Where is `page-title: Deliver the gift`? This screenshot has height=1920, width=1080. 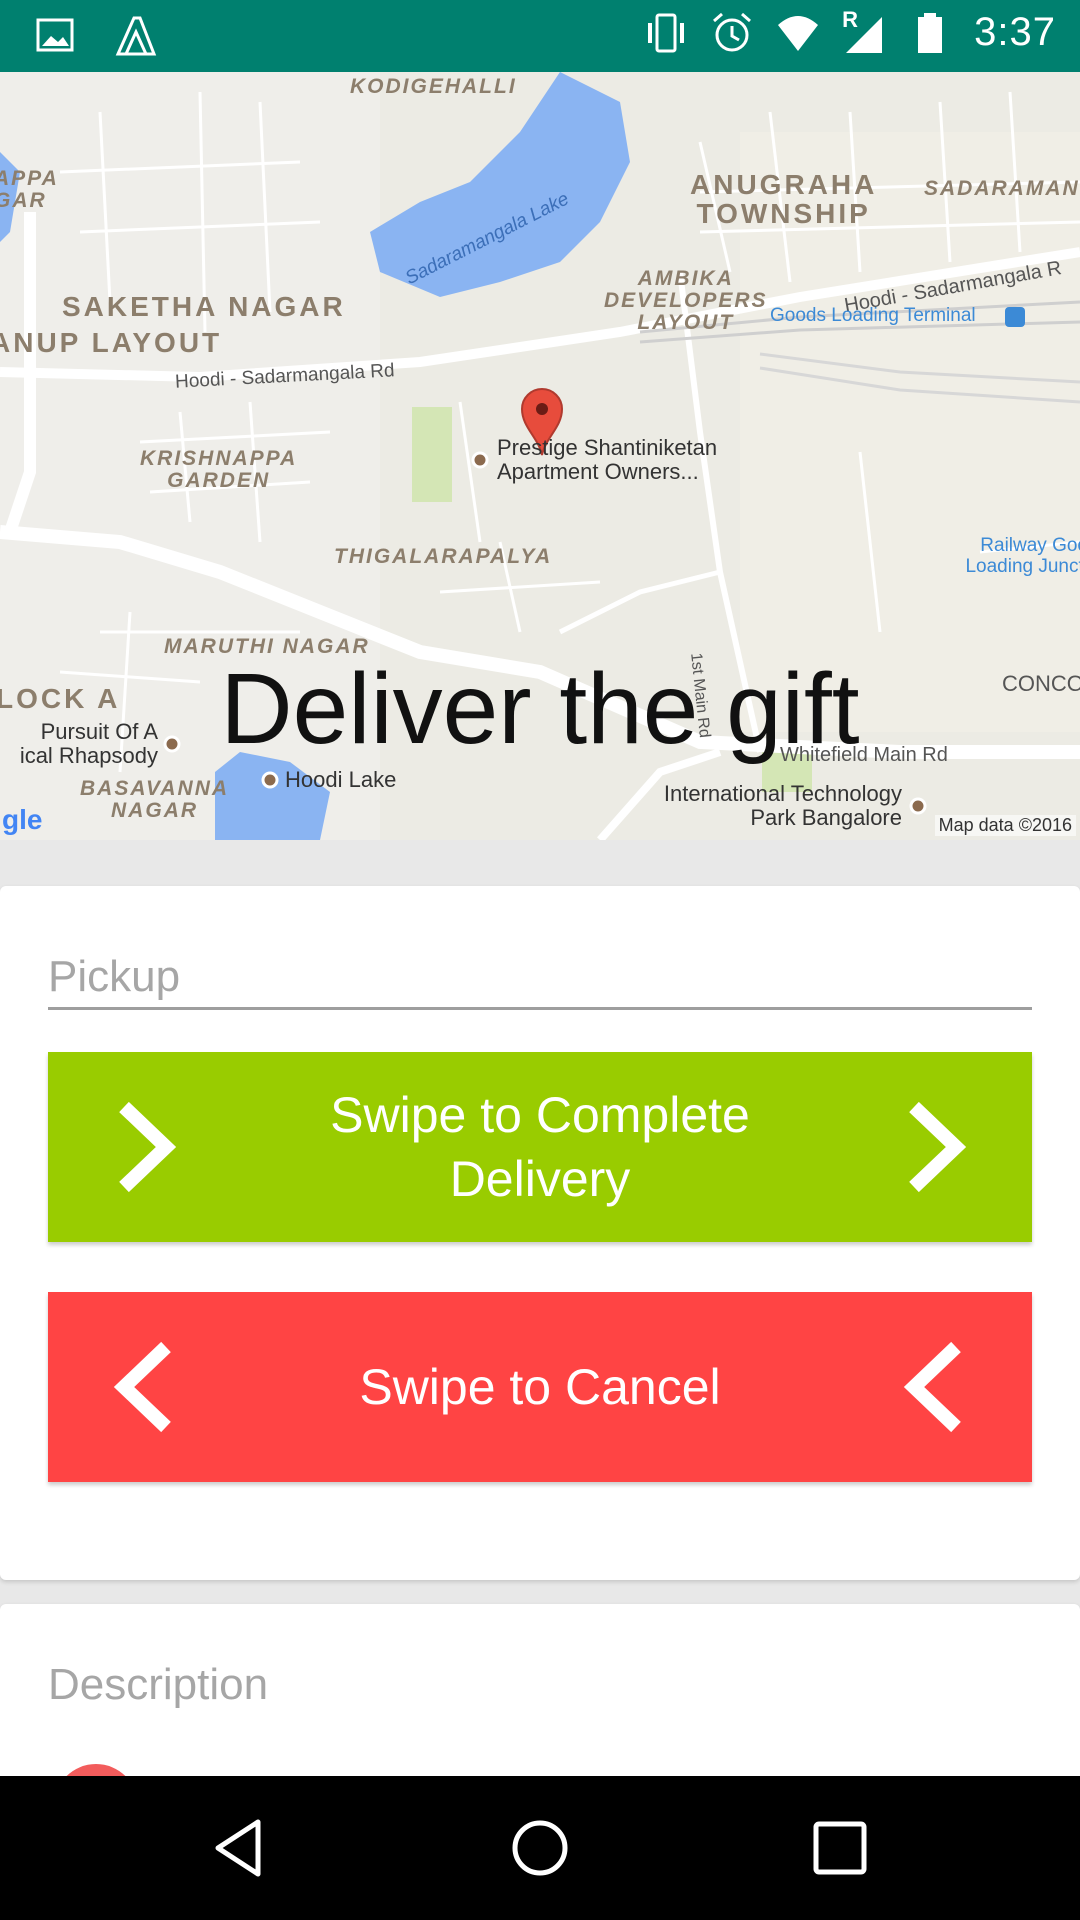
page-title: Deliver the gift is located at coordinates (540, 709).